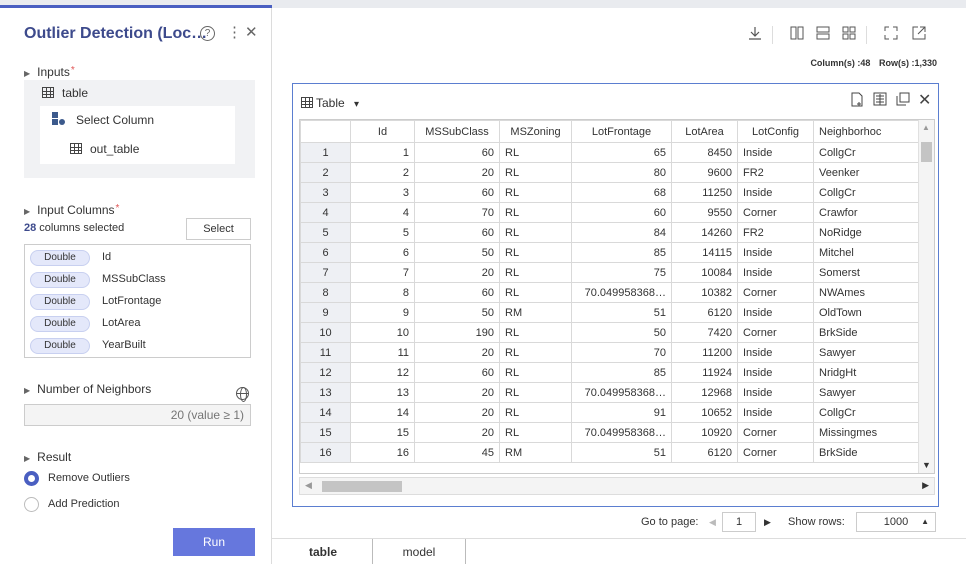  What do you see at coordinates (704, 312) in the screenshot?
I see `table-cell: 6120` at bounding box center [704, 312].